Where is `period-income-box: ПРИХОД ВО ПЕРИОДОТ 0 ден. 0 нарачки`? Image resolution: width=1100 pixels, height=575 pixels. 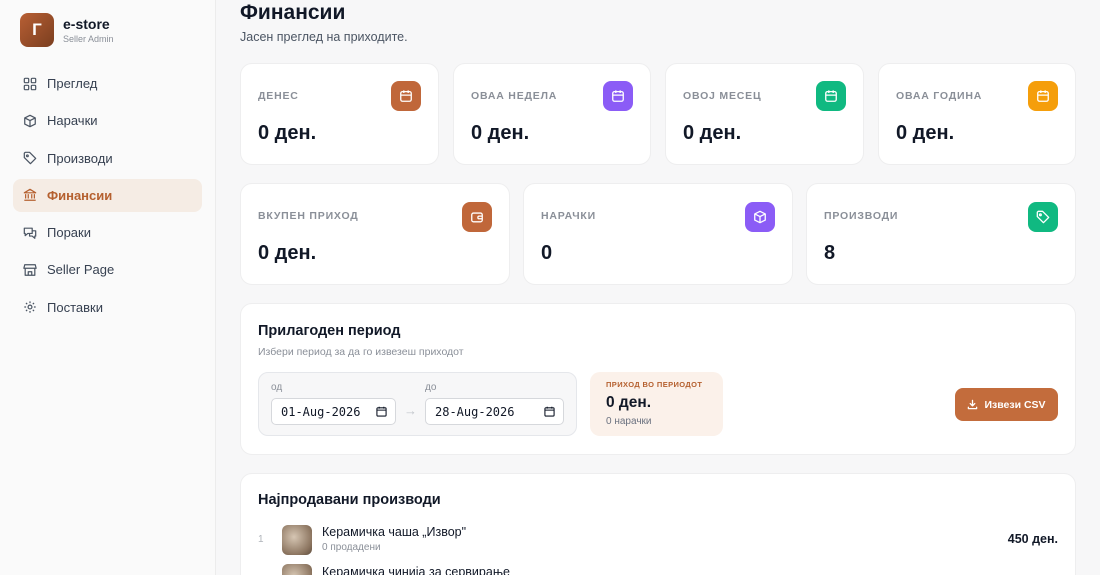 period-income-box: ПРИХОД ВО ПЕРИОДОТ 0 ден. 0 нарачки is located at coordinates (656, 404).